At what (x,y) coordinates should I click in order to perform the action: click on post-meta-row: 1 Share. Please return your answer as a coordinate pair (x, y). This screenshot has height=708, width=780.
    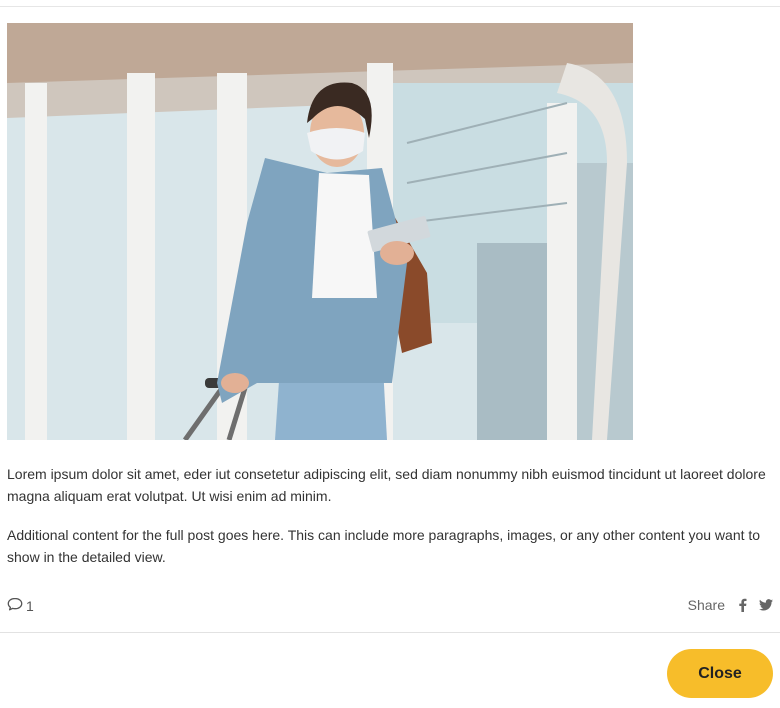
    Looking at the image, I should click on (390, 605).